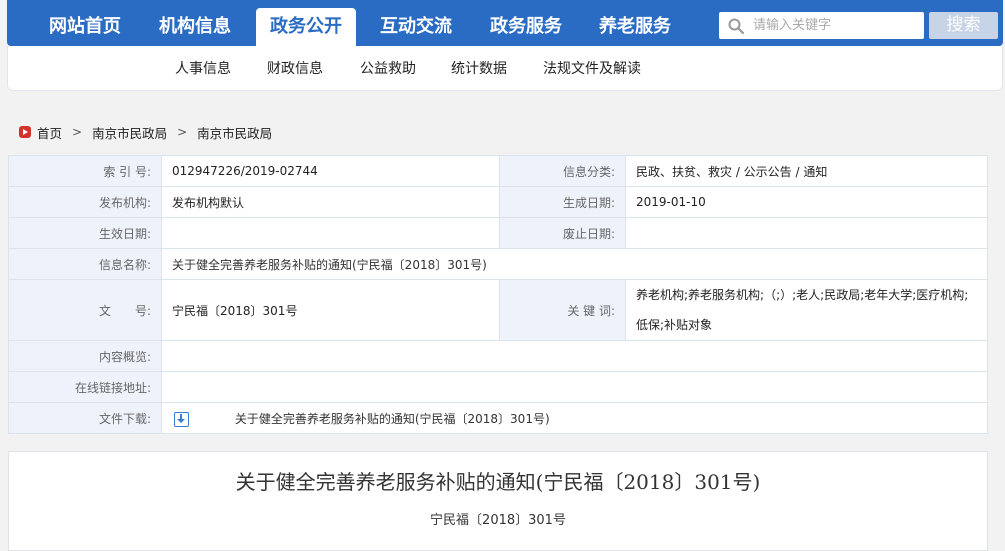 This screenshot has width=1005, height=551. I want to click on breadcrumb-home: 首页, so click(49, 132).